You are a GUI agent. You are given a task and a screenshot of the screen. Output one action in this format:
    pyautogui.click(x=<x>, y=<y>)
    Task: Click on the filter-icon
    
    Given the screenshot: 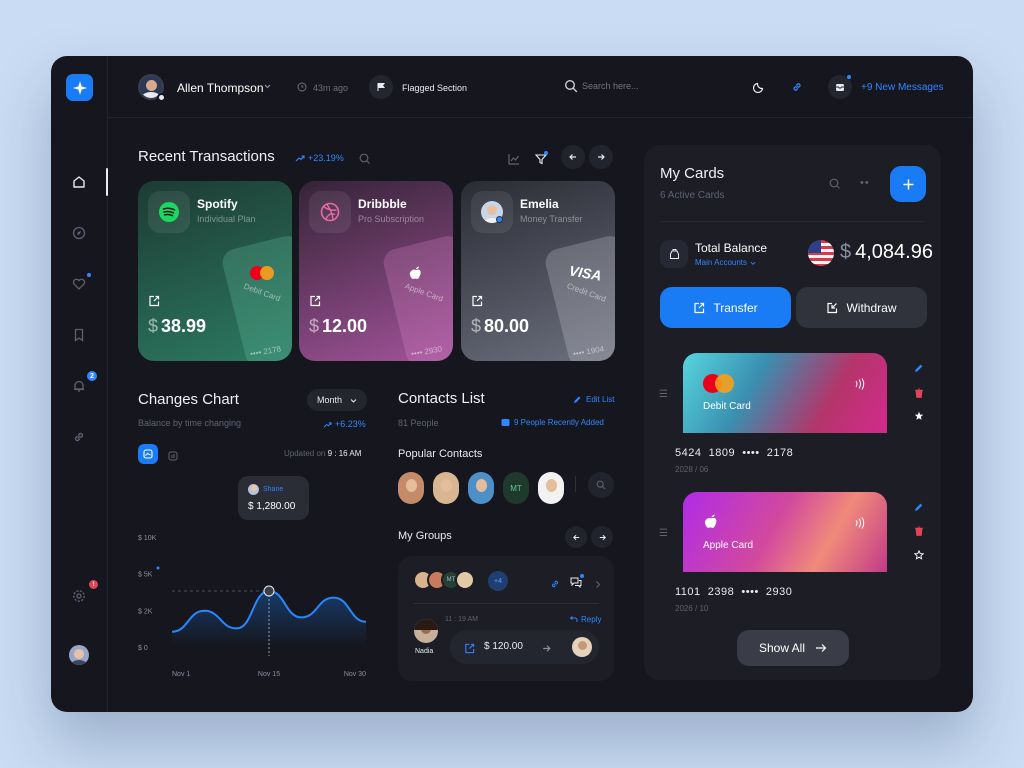 What is the action you would take?
    pyautogui.click(x=541, y=160)
    